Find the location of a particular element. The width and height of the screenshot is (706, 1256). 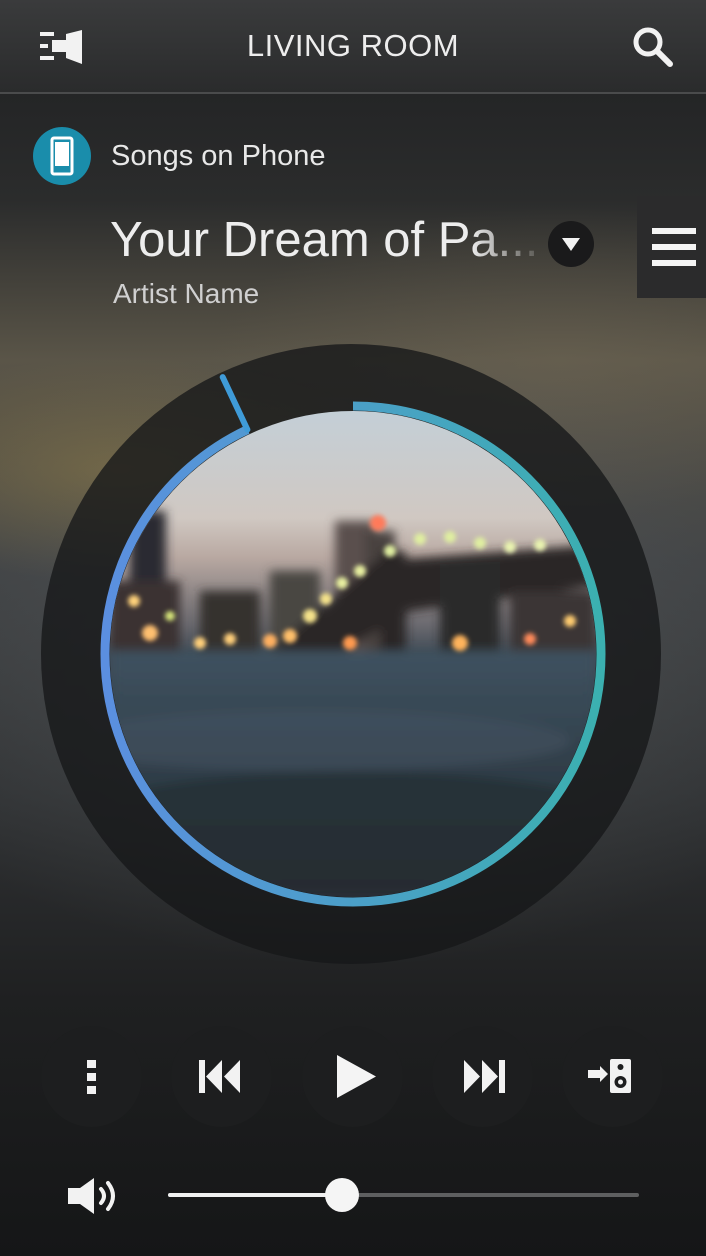

skip-previous-icon is located at coordinates (219, 1076).